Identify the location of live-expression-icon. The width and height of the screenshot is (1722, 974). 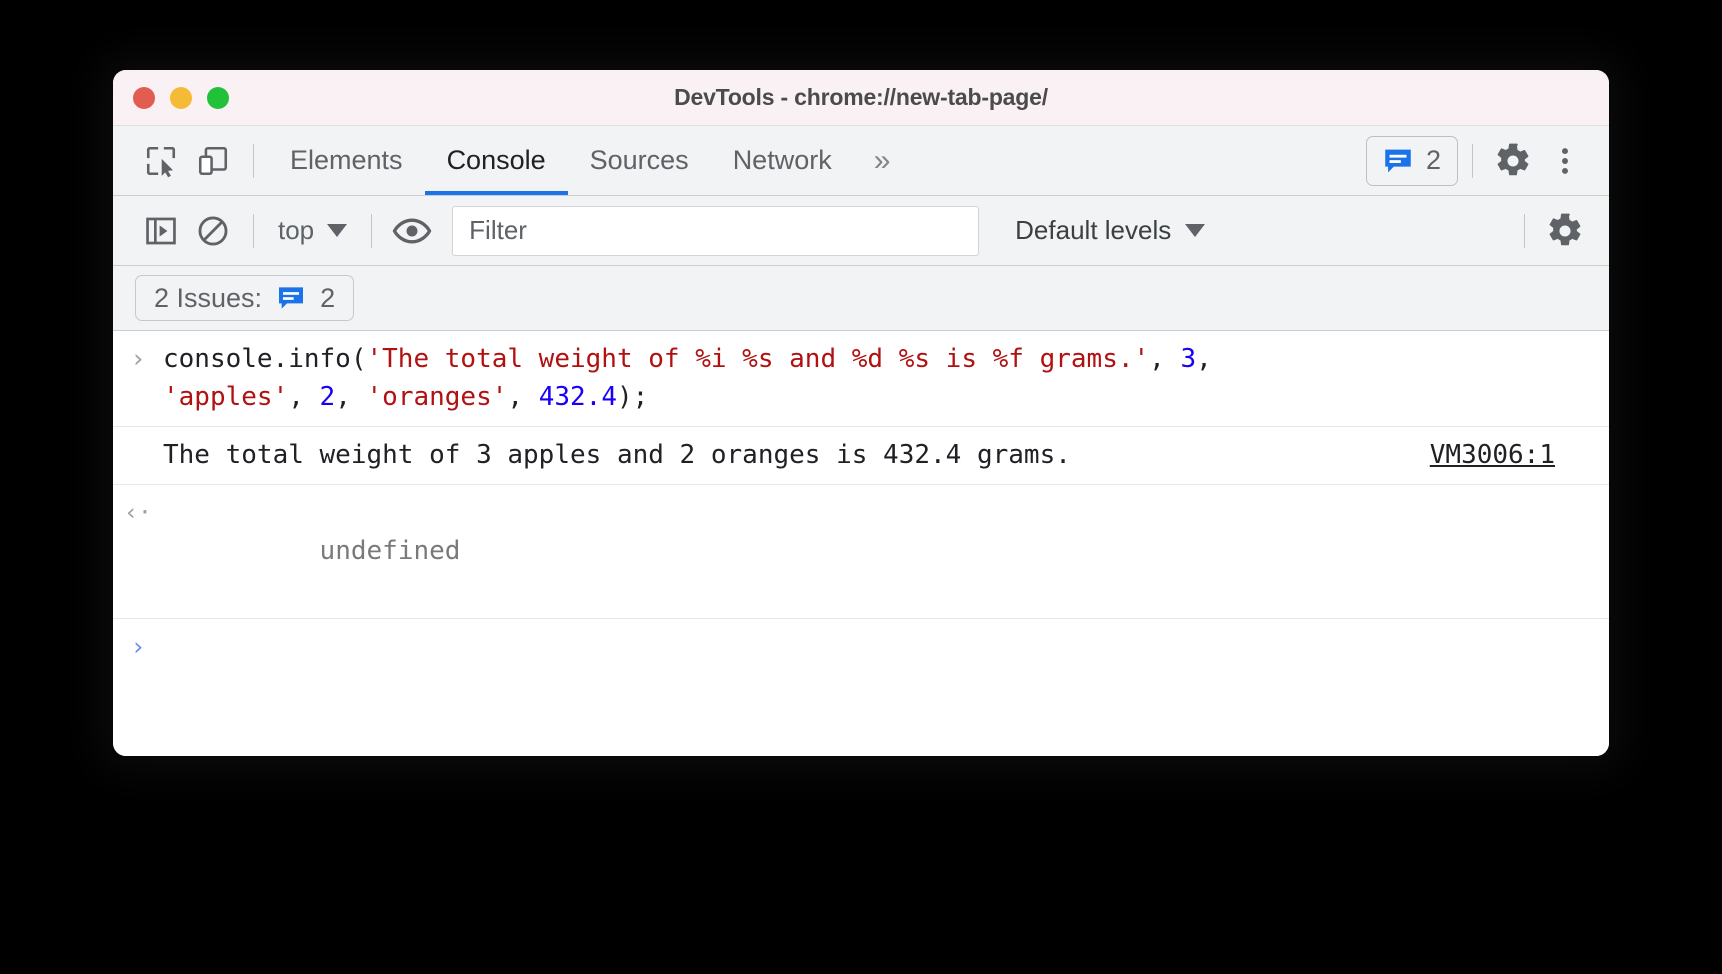
(412, 231).